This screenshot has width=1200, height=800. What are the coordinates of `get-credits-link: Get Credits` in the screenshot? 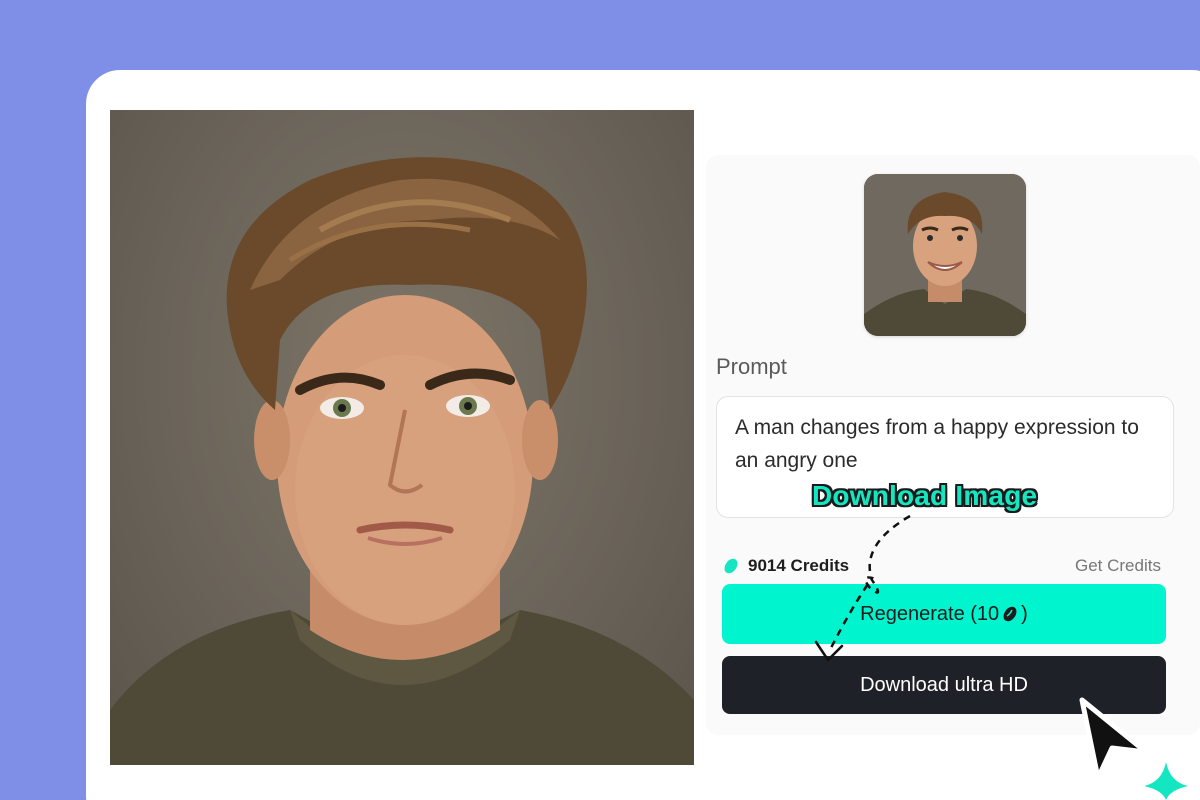 It's located at (1118, 566).